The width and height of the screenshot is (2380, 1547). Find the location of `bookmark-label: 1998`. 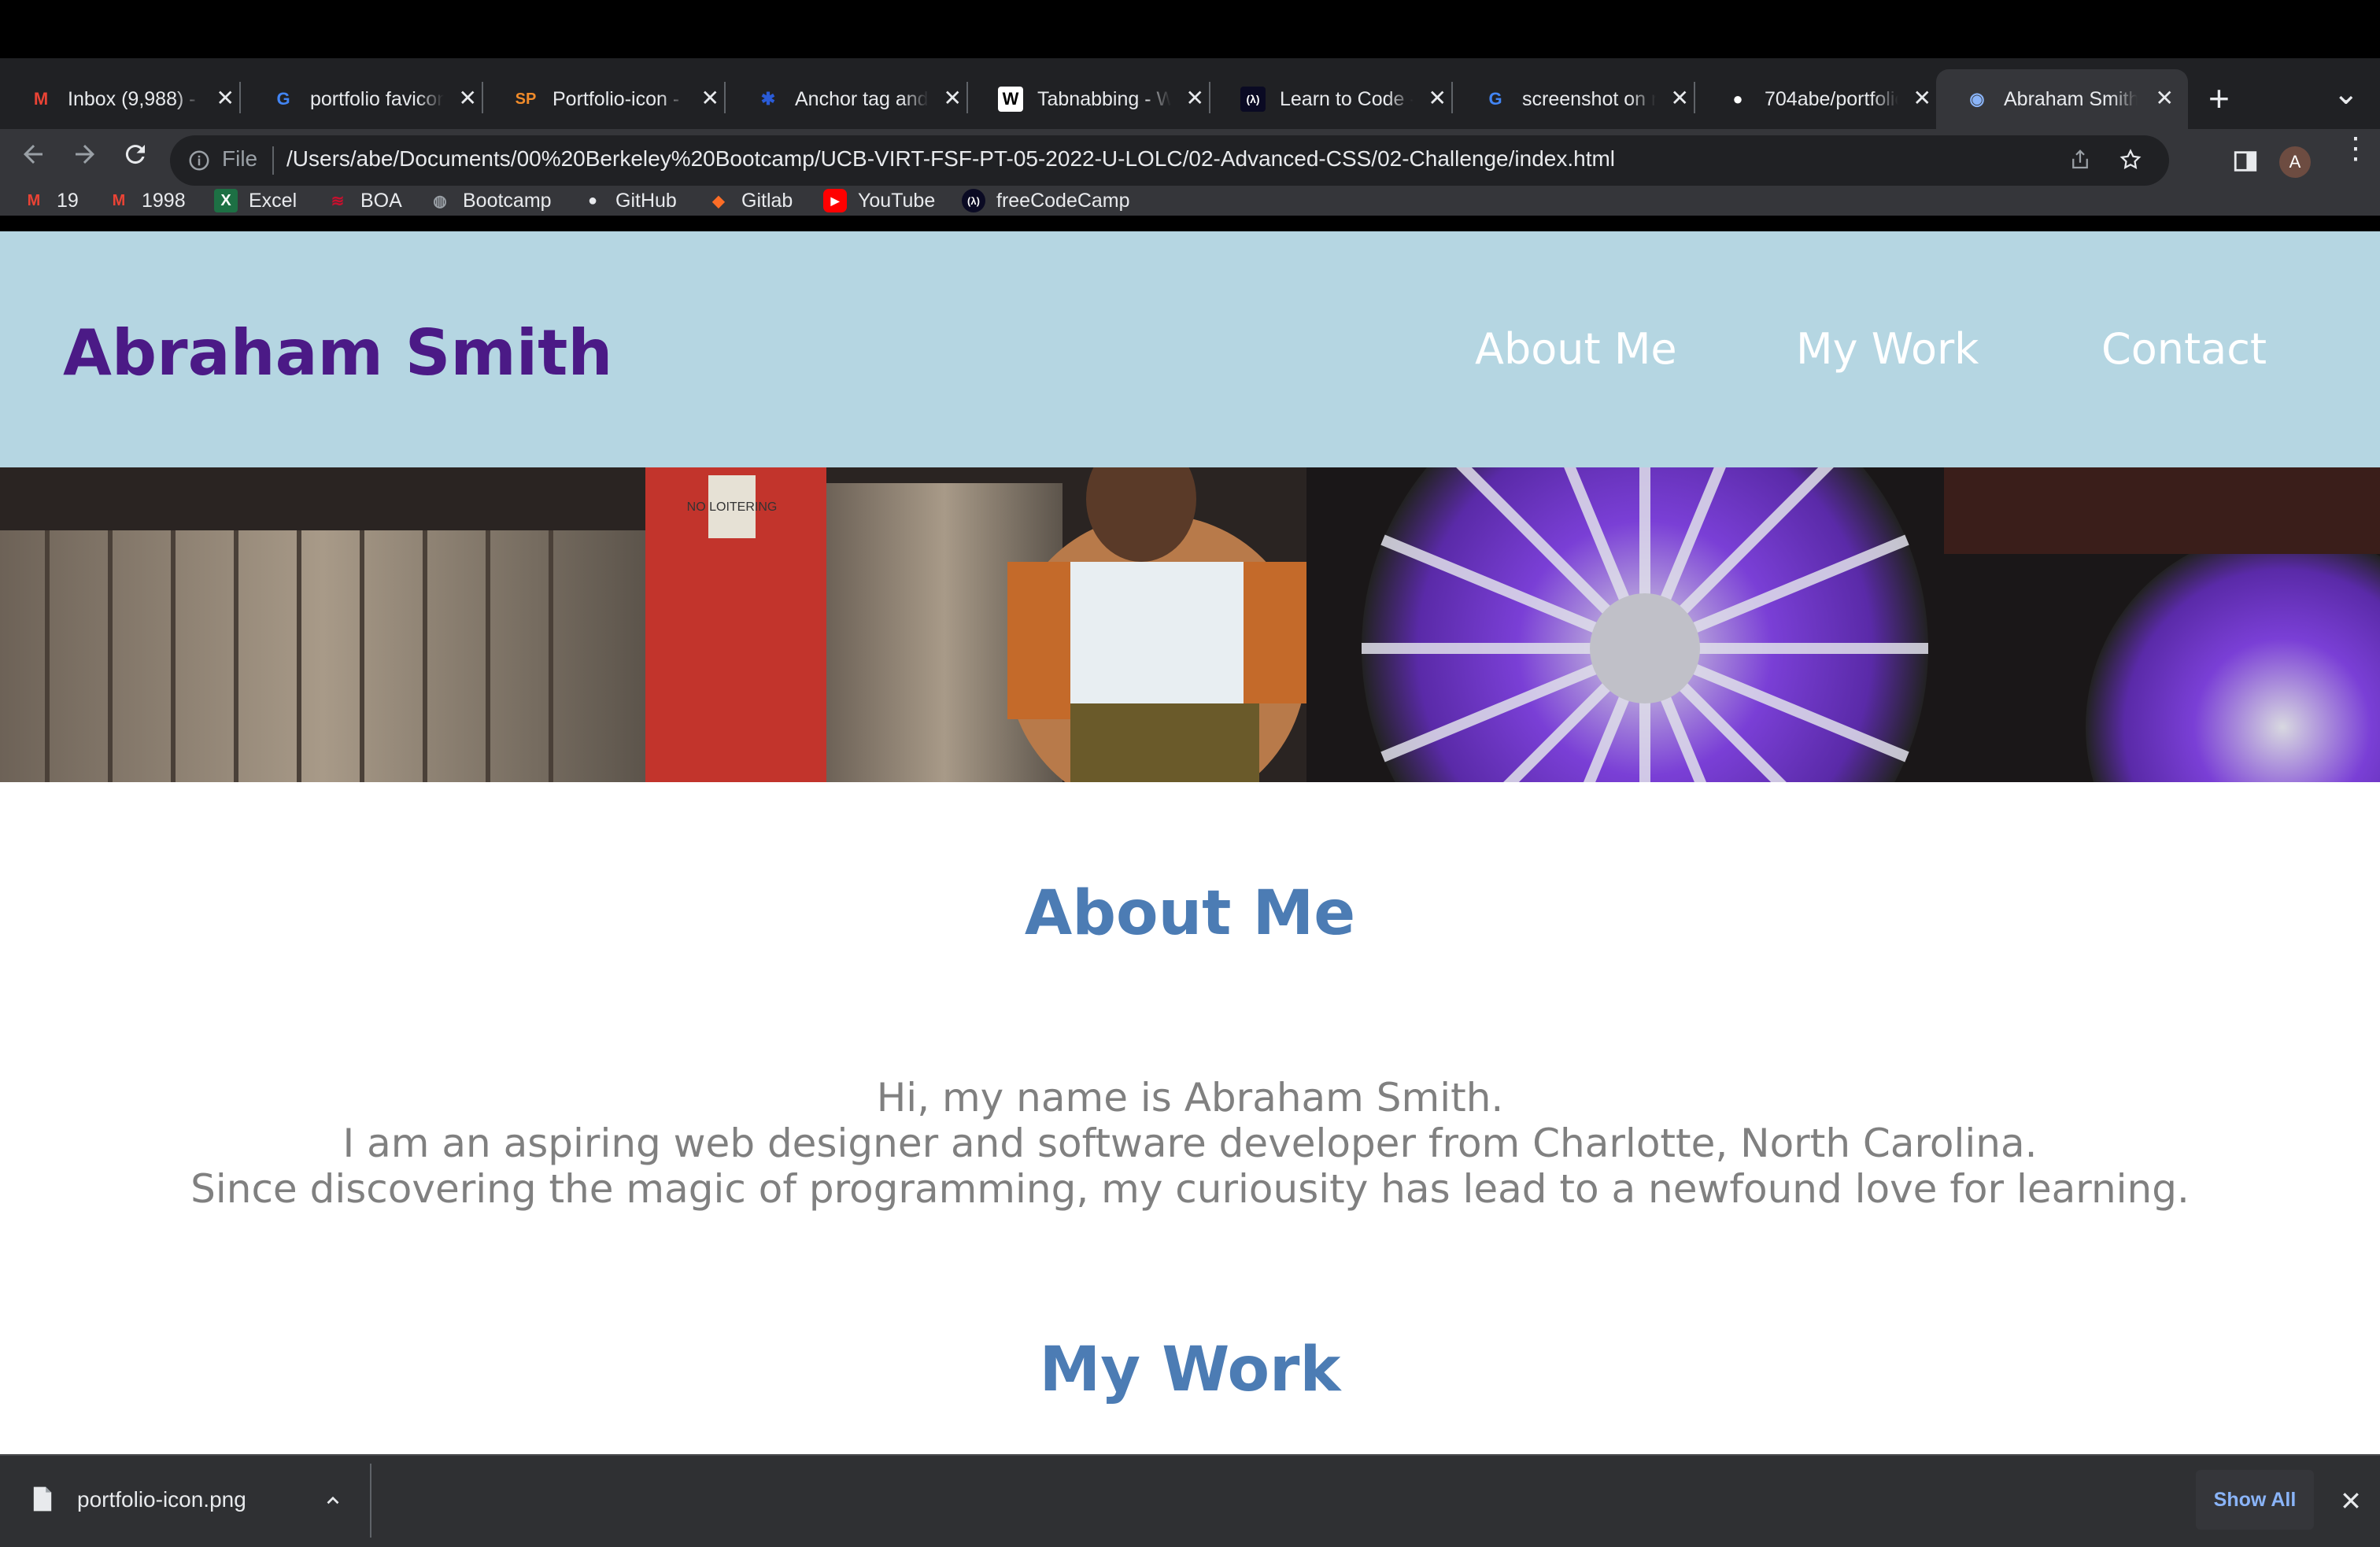

bookmark-label: 1998 is located at coordinates (164, 200).